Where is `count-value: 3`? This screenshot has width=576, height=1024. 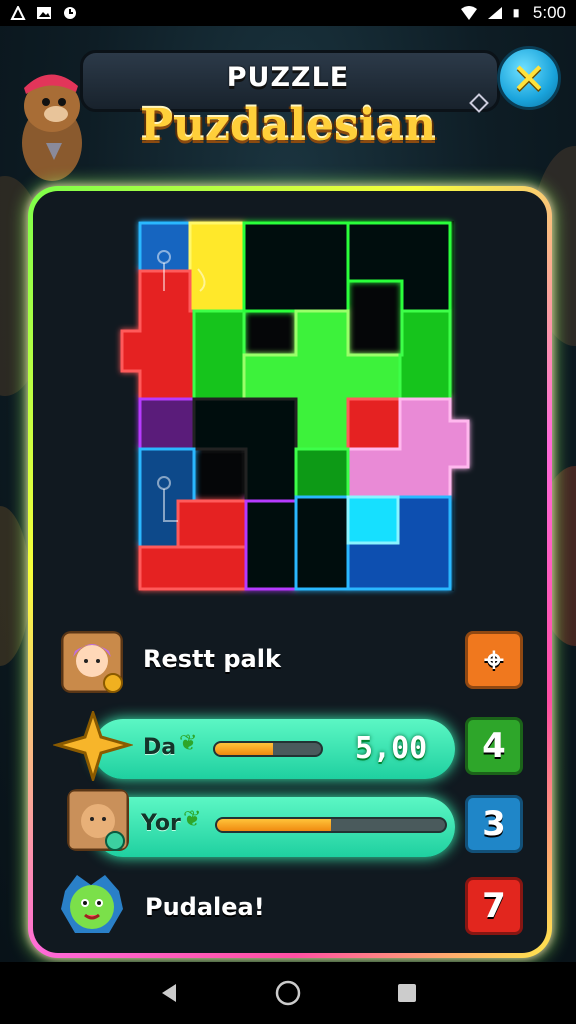
count-value: 3 is located at coordinates (494, 824).